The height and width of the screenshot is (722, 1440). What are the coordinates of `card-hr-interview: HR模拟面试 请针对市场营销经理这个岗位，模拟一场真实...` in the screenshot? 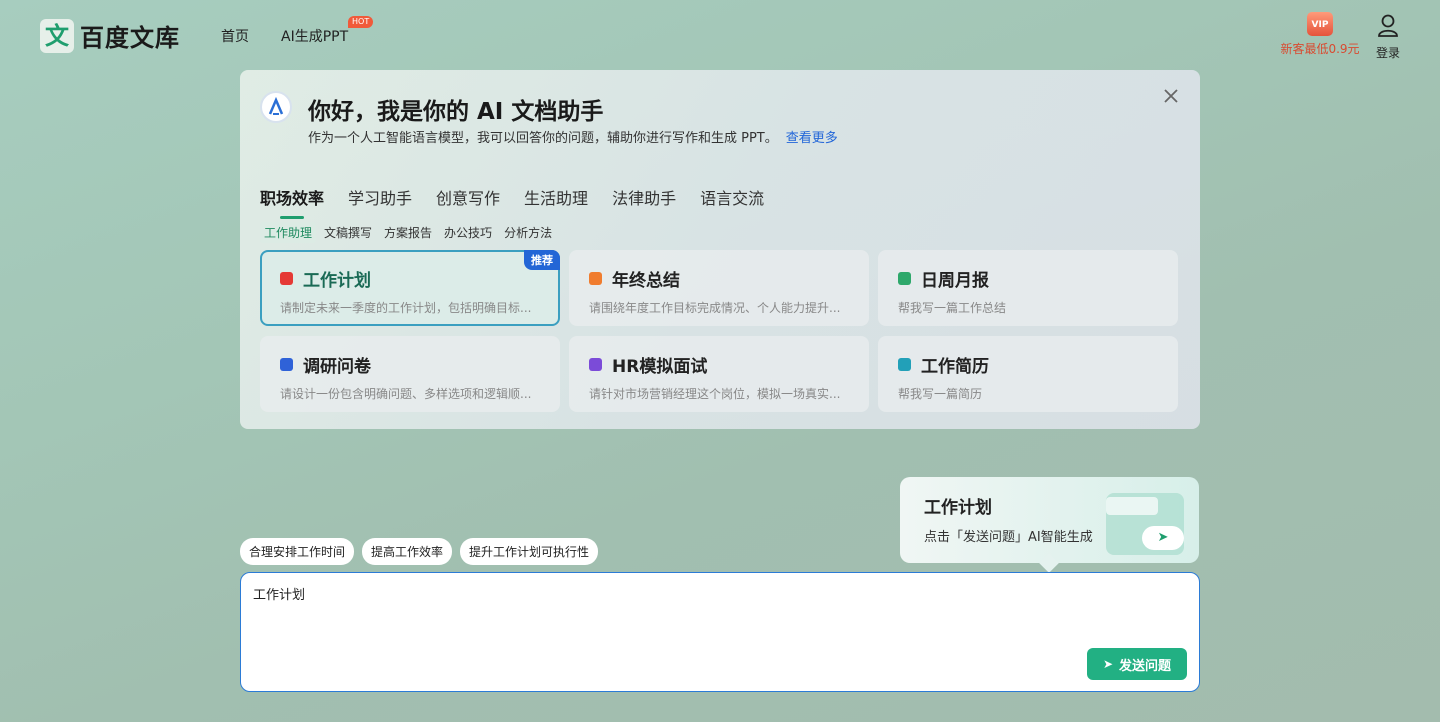 It's located at (719, 374).